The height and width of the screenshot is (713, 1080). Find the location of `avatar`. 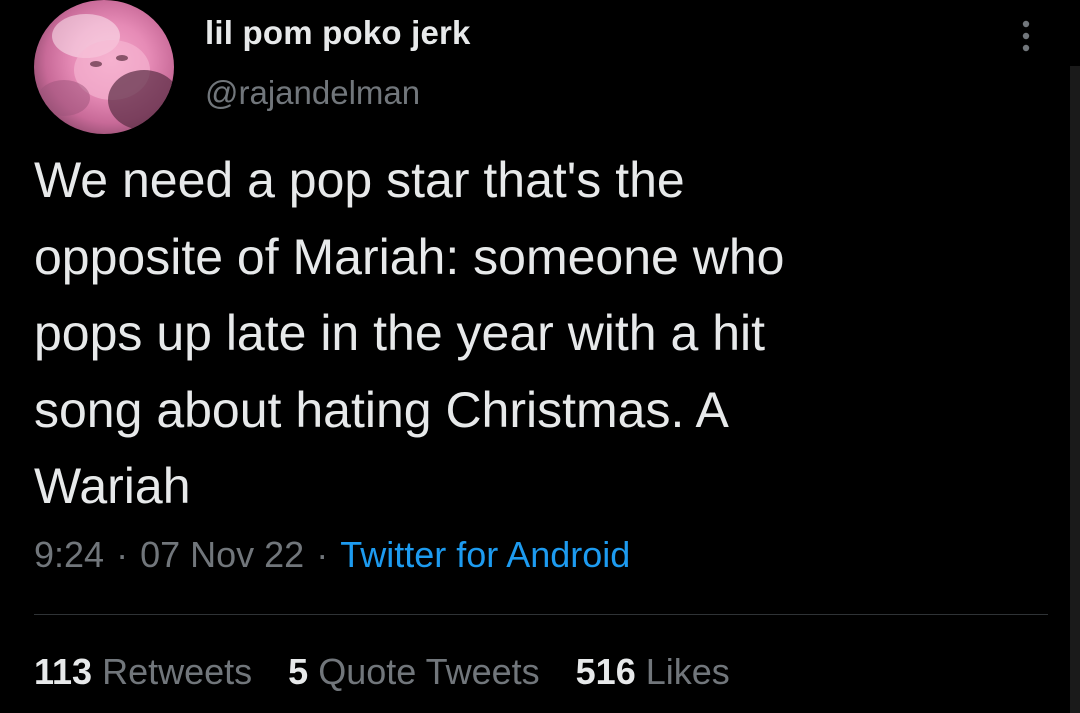

avatar is located at coordinates (104, 67).